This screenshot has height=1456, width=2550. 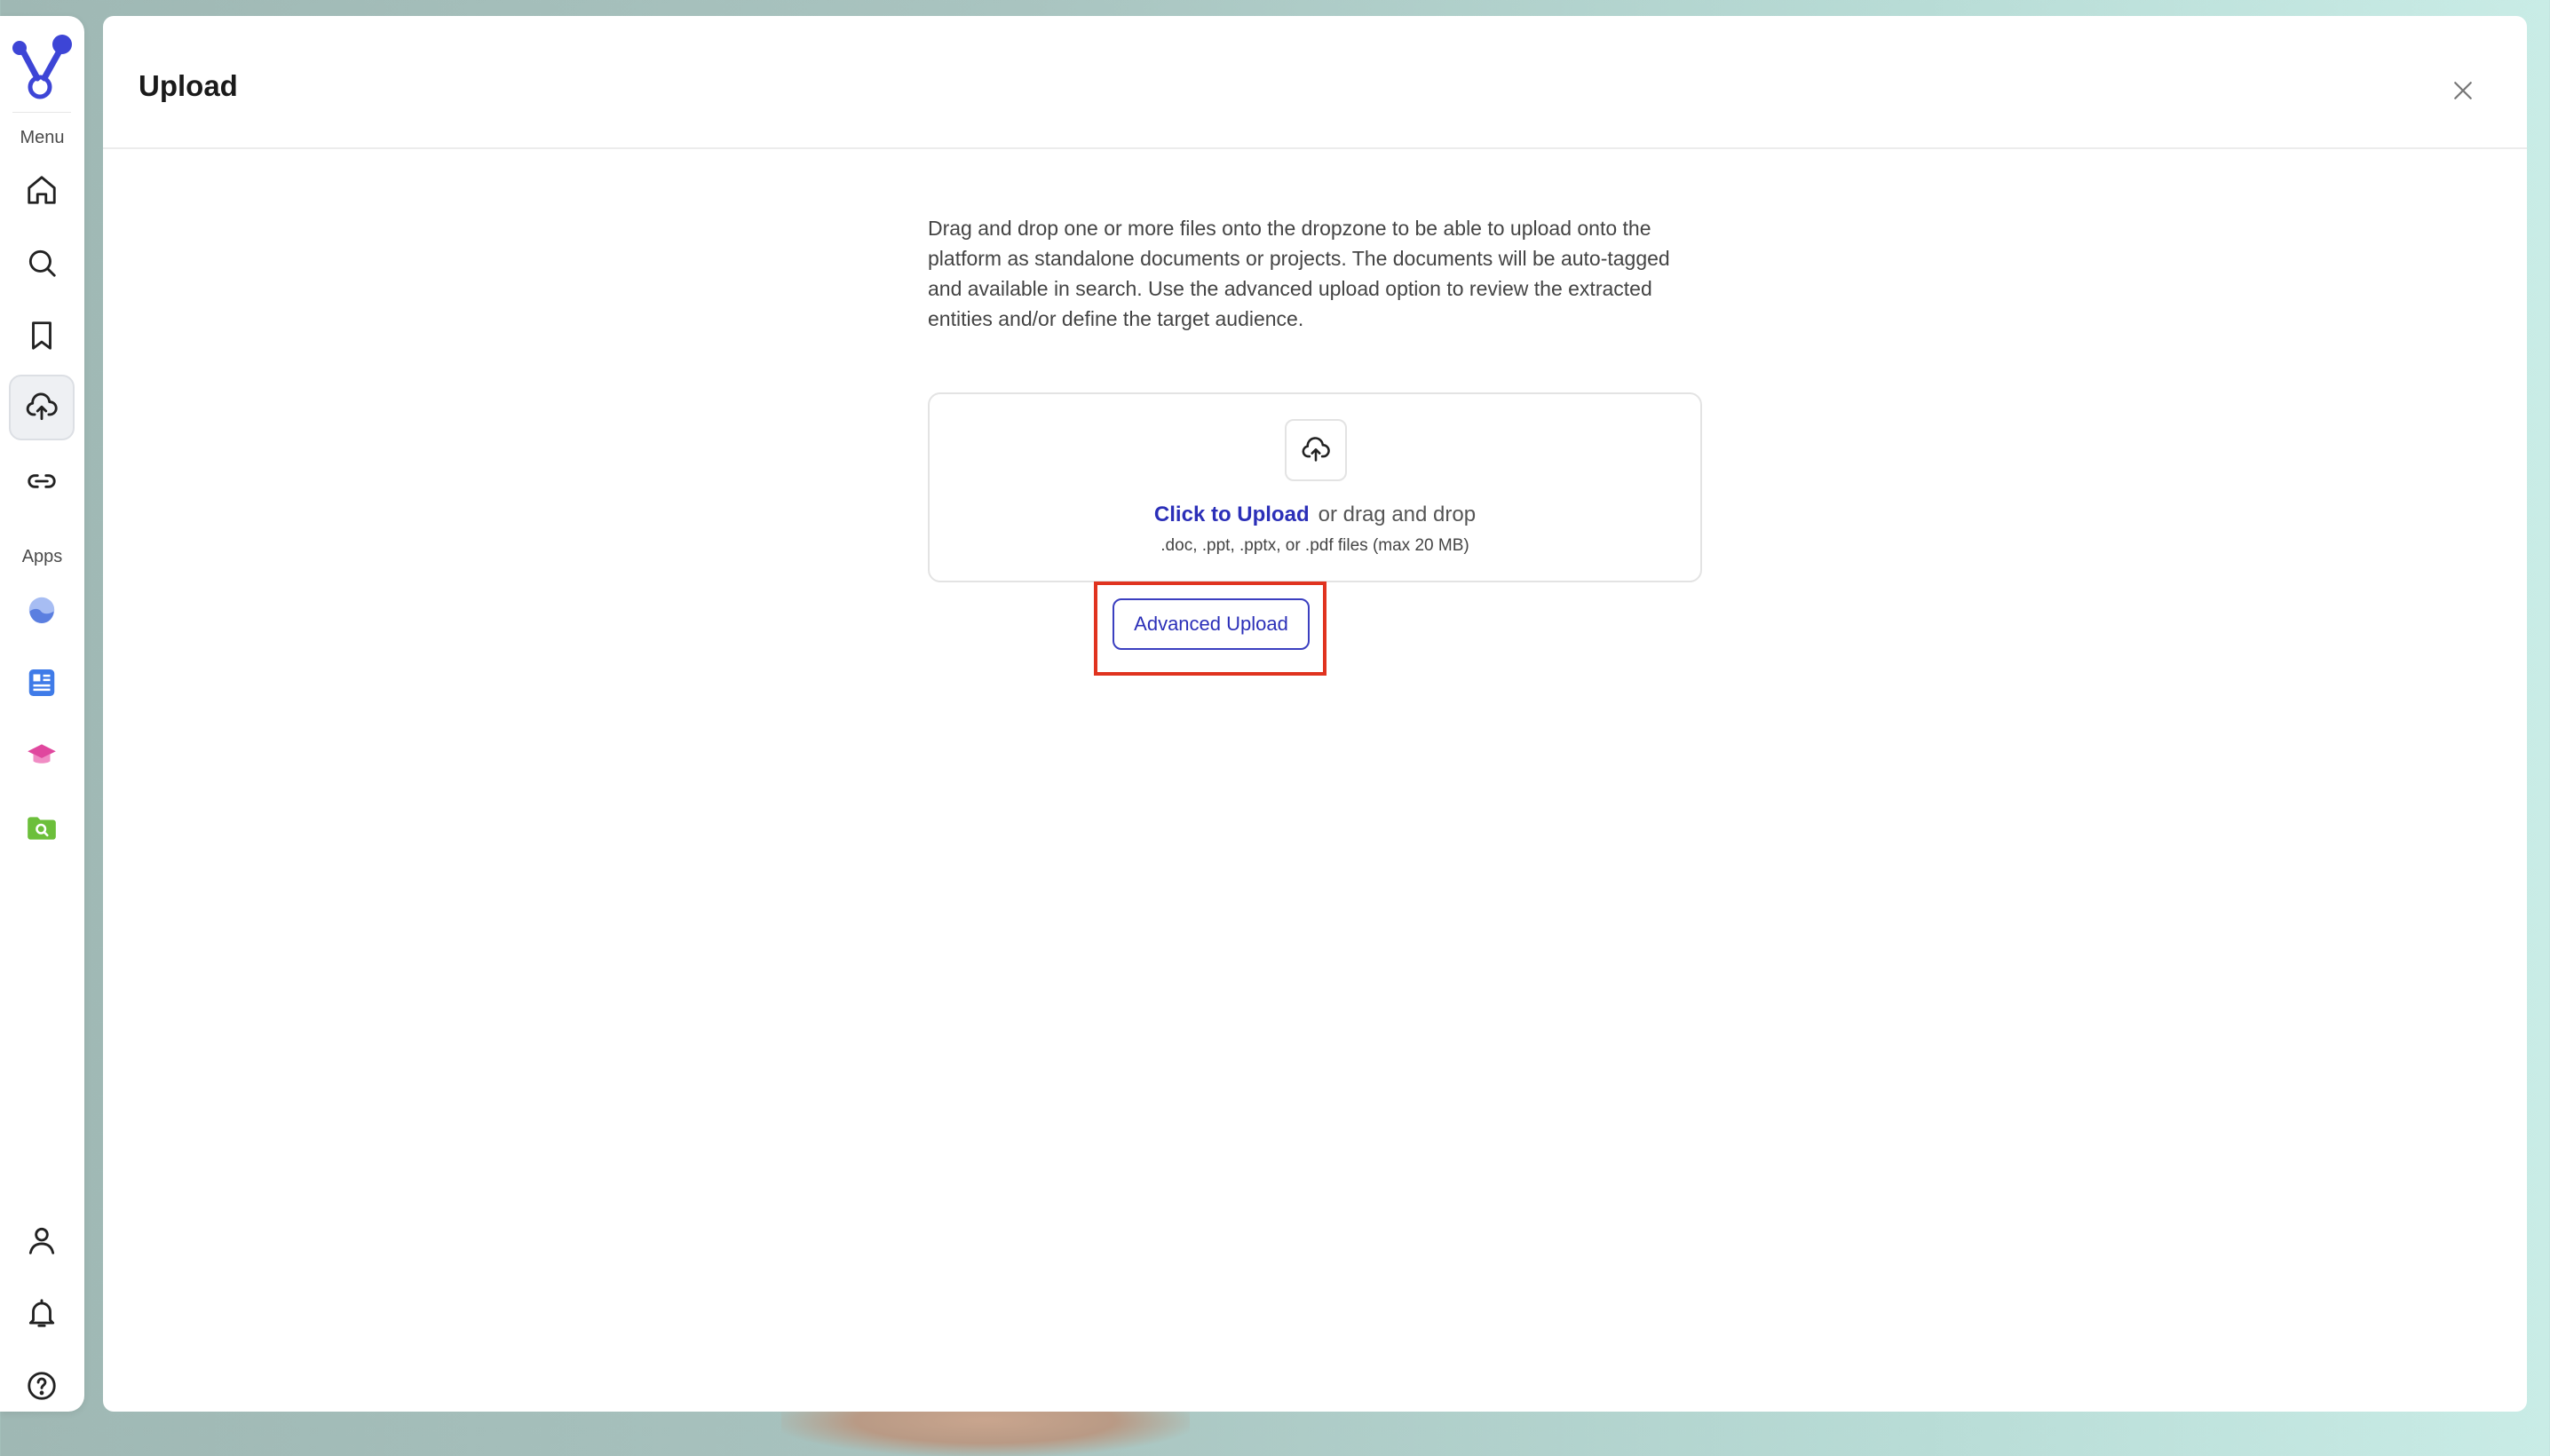 I want to click on user-icon, so click(x=41, y=1240).